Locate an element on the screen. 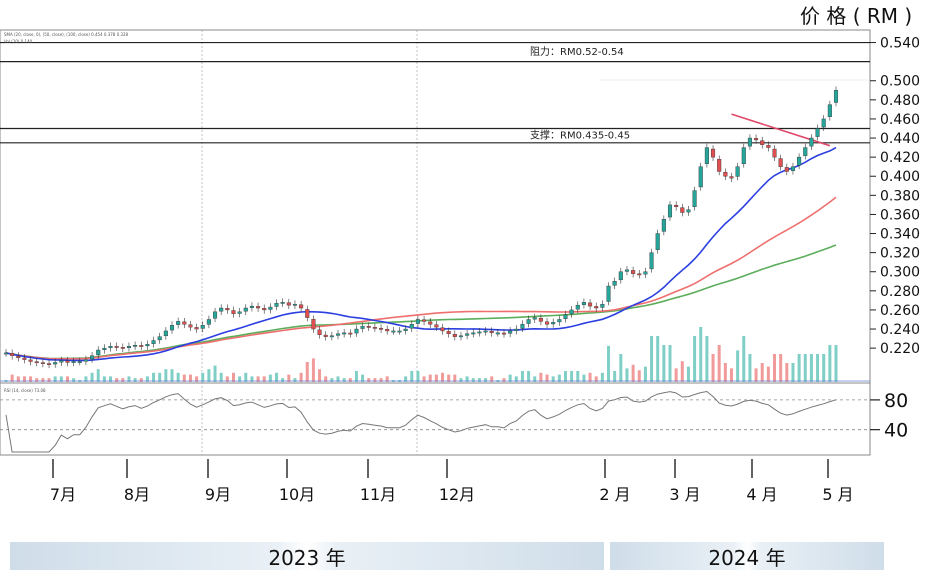  resistance-label: 阻力：RM0.52-0.54 is located at coordinates (577, 51).